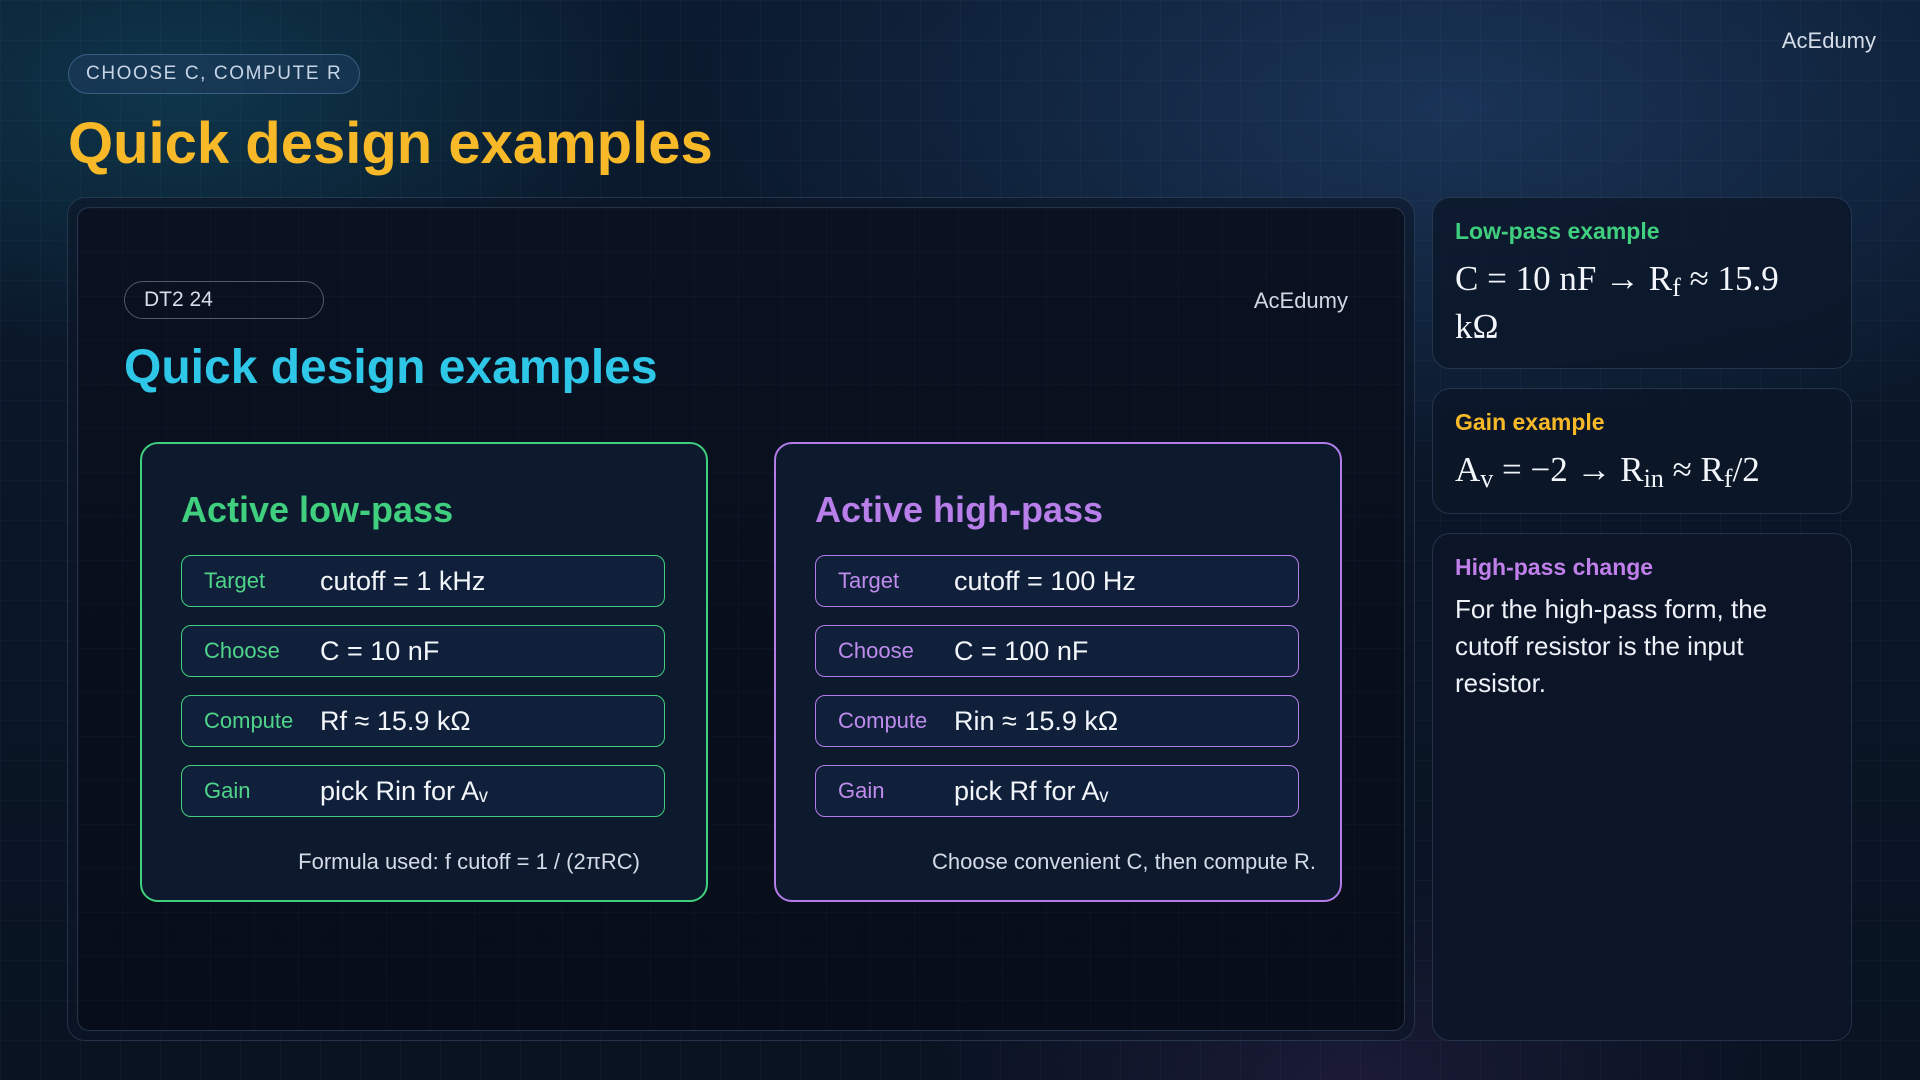 The image size is (1920, 1080). What do you see at coordinates (391, 367) in the screenshot?
I see `slide-title: Quick design examples` at bounding box center [391, 367].